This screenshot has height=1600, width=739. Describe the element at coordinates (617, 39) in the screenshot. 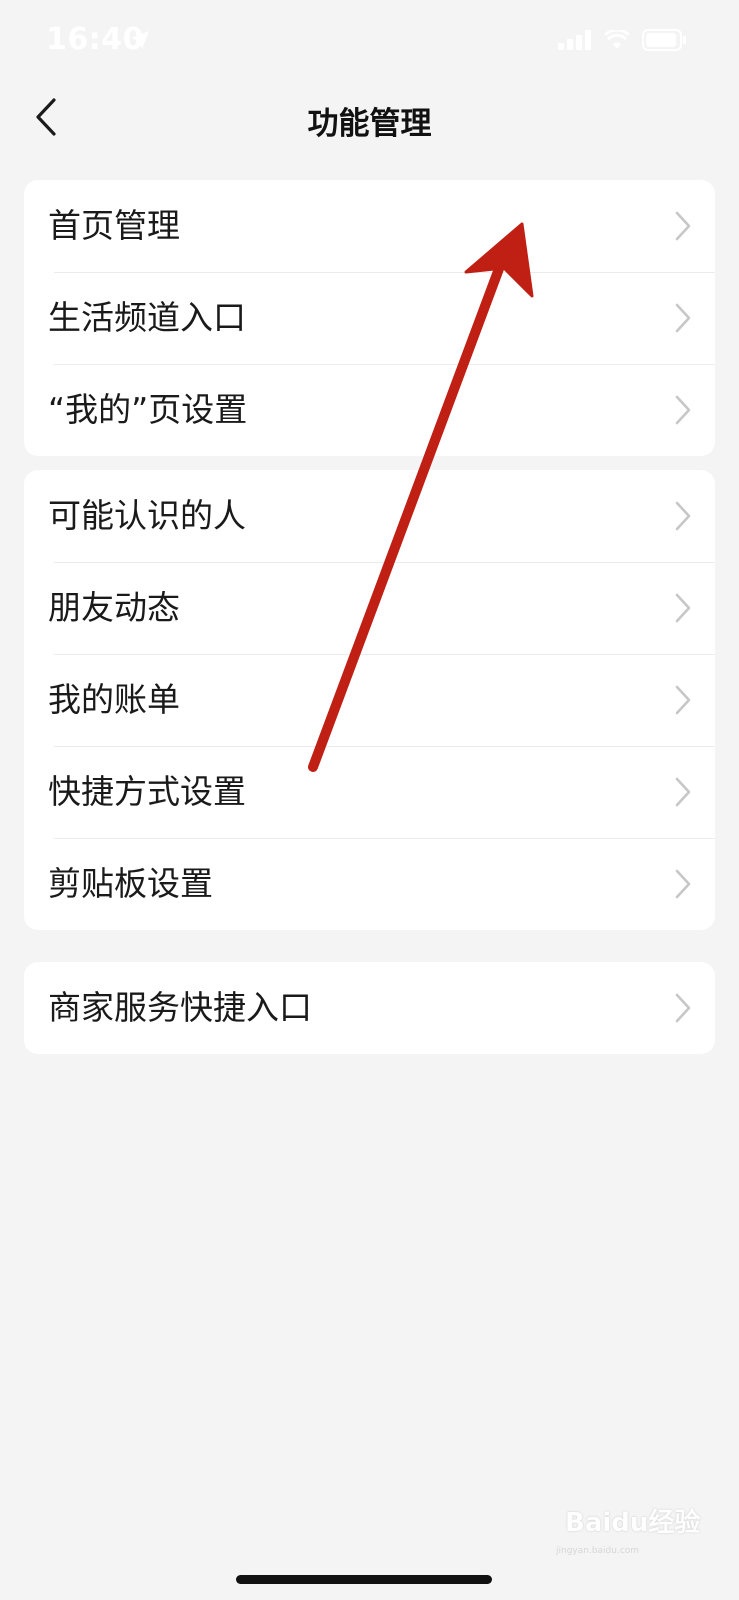

I see `wifi-icon` at that location.